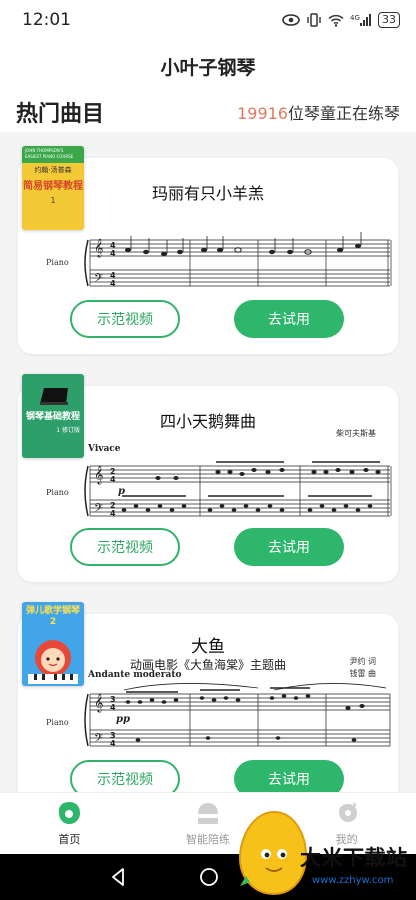 The height and width of the screenshot is (900, 416). I want to click on cover-edition: 1 修订版, so click(53, 429).